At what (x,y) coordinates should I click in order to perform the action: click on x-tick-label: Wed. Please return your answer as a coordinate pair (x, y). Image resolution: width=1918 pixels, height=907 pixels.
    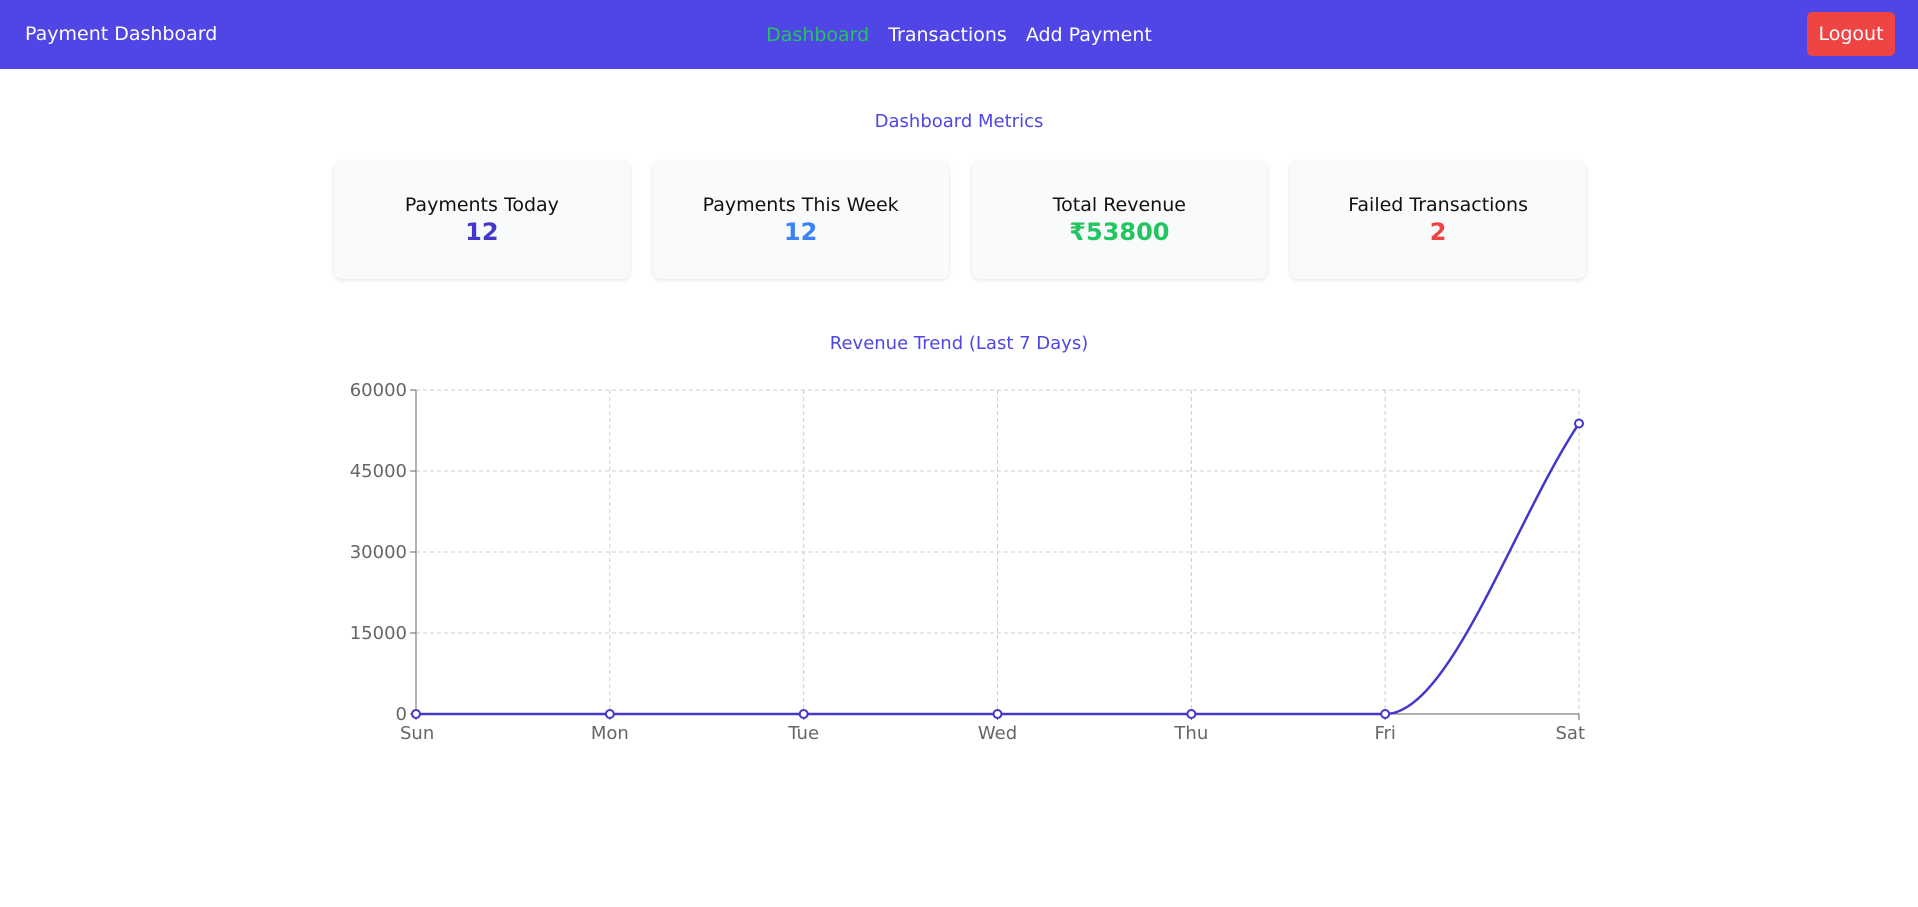
    Looking at the image, I should click on (997, 733).